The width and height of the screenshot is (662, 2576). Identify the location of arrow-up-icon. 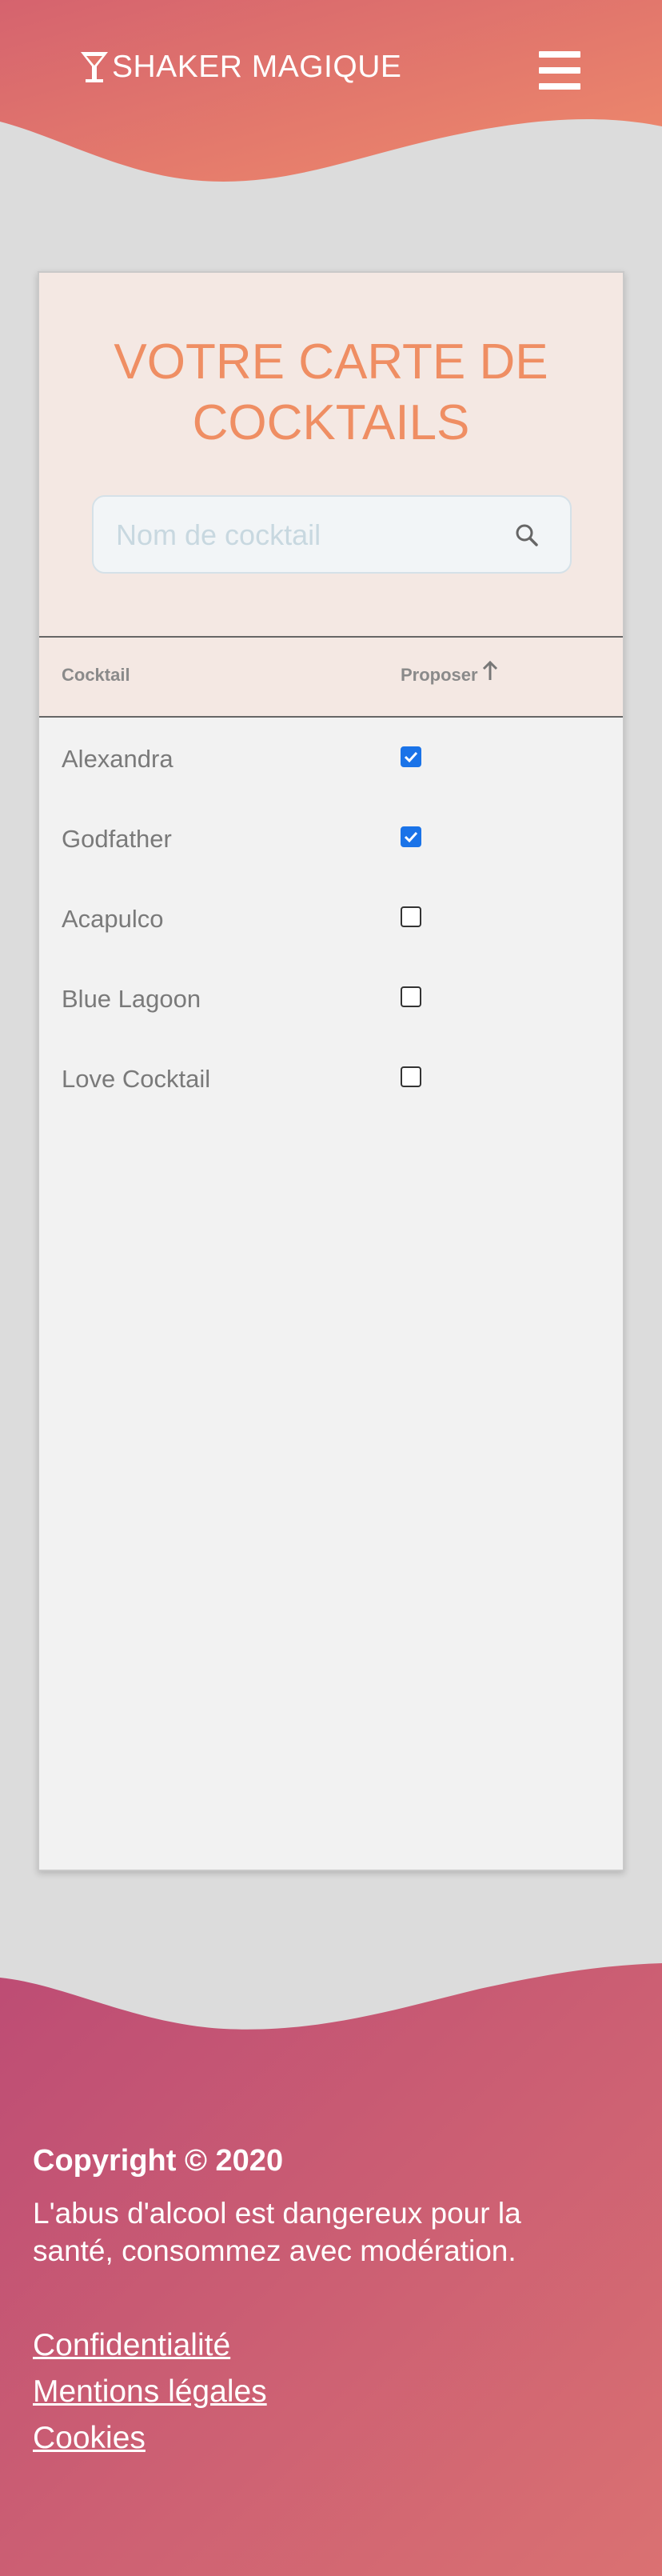
(489, 670).